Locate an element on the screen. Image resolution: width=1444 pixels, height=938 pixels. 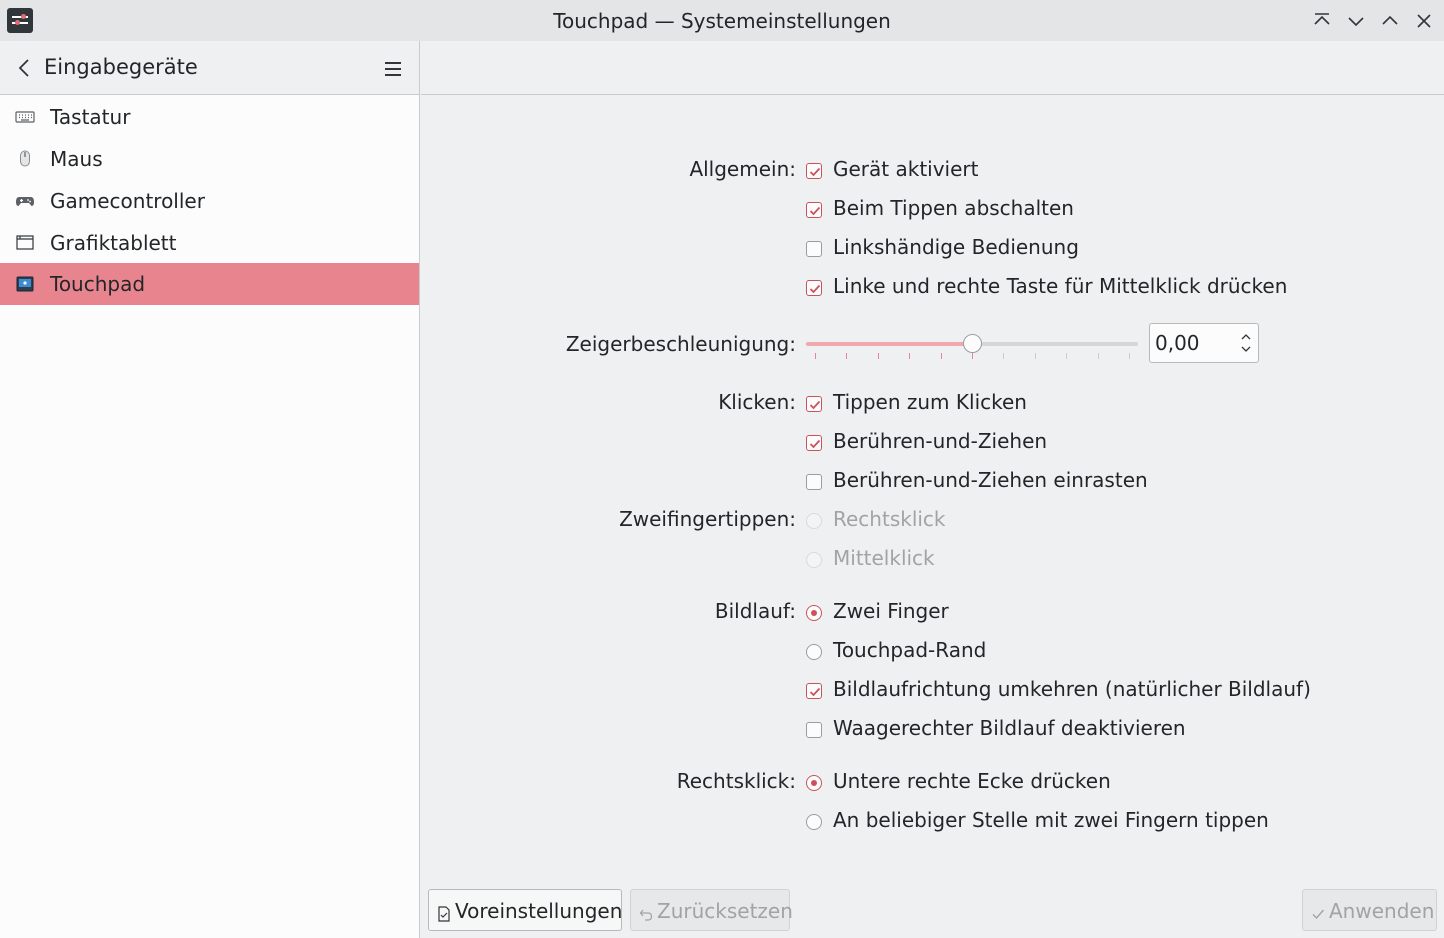
option-label: Berühren-und-Ziehen einrasten is located at coordinates (990, 480).